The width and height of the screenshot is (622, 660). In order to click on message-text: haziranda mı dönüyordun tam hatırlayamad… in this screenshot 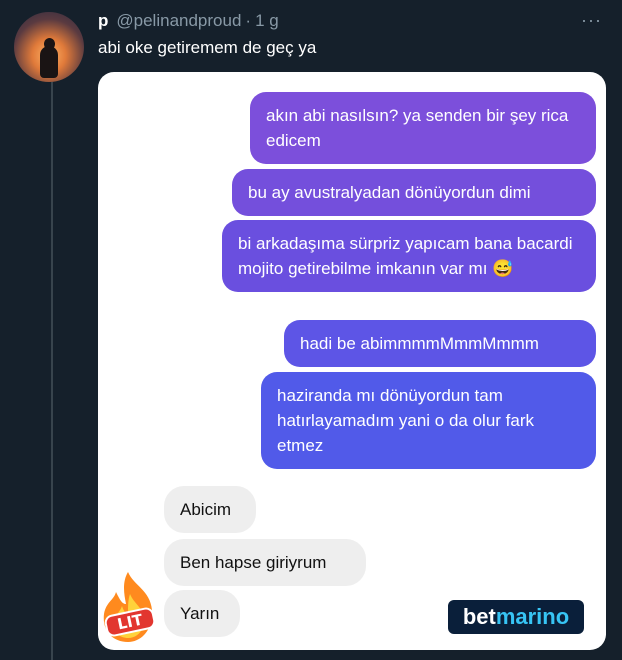, I will do `click(406, 420)`.